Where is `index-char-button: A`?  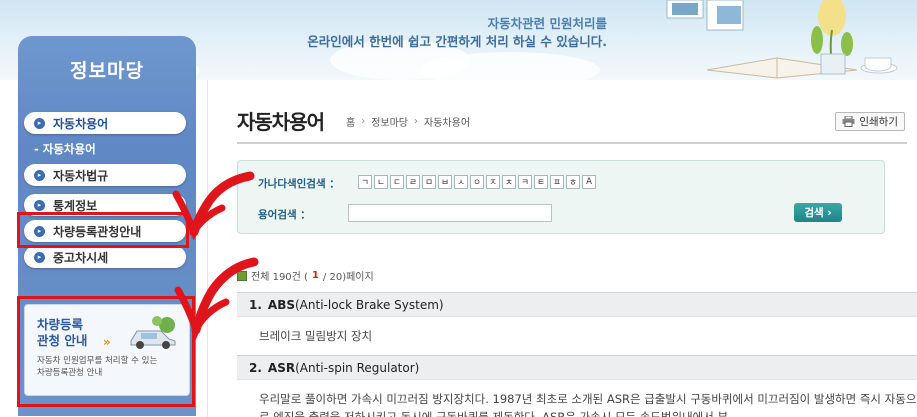 index-char-button: A is located at coordinates (589, 182).